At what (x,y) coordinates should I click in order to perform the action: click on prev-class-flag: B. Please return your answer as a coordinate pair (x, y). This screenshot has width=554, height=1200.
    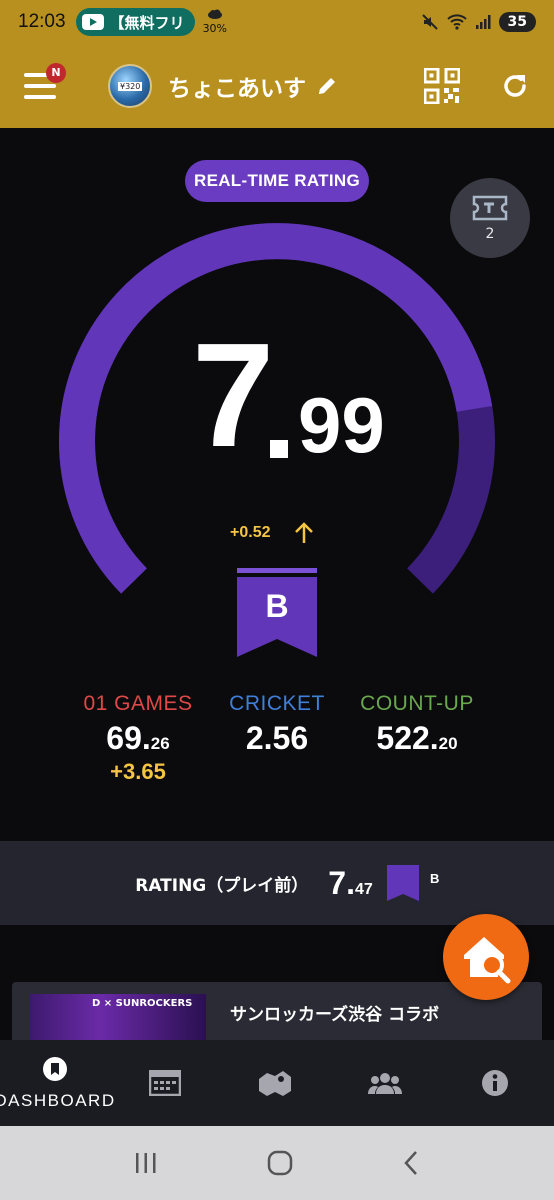
    Looking at the image, I should click on (412, 883).